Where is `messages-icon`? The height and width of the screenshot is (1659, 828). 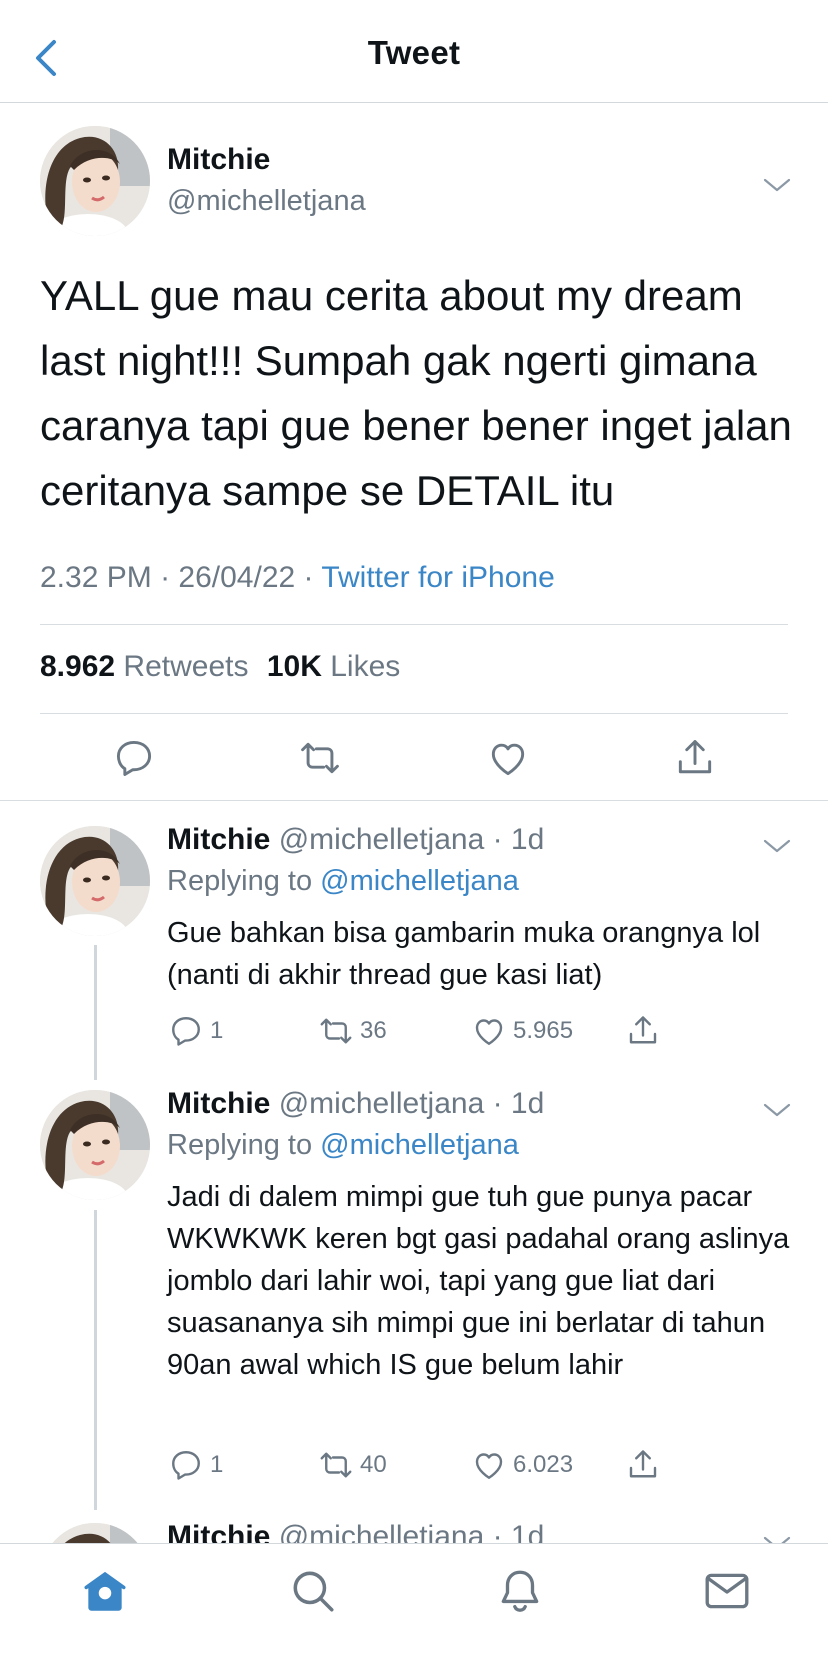 messages-icon is located at coordinates (727, 1591).